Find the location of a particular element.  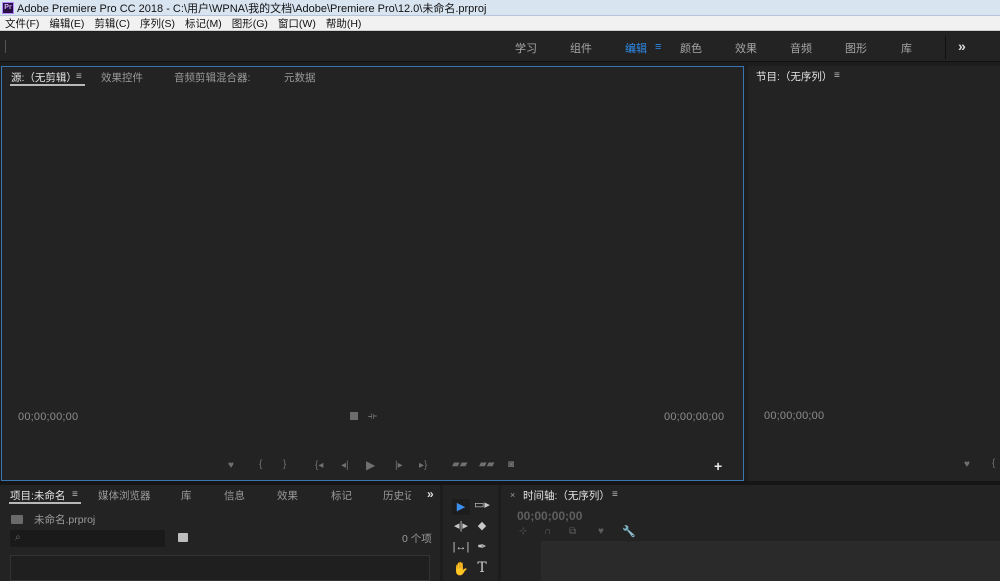

workspace-grip is located at coordinates (5, 46).